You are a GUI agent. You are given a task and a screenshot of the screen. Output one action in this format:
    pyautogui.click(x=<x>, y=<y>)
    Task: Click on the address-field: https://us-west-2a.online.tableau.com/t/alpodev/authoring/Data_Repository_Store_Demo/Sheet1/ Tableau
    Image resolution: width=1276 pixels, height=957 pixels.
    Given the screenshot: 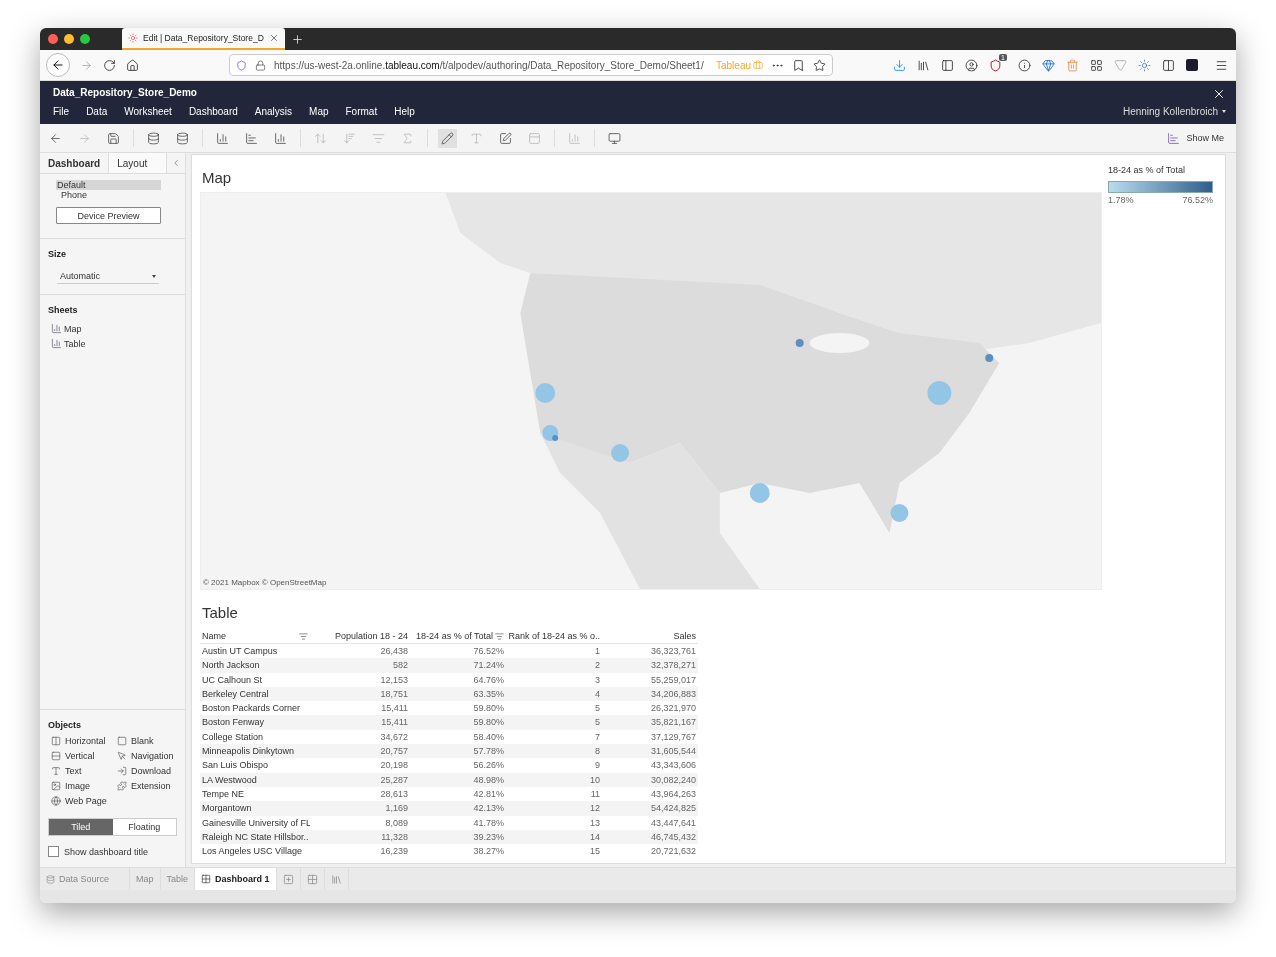 What is the action you would take?
    pyautogui.click(x=531, y=65)
    